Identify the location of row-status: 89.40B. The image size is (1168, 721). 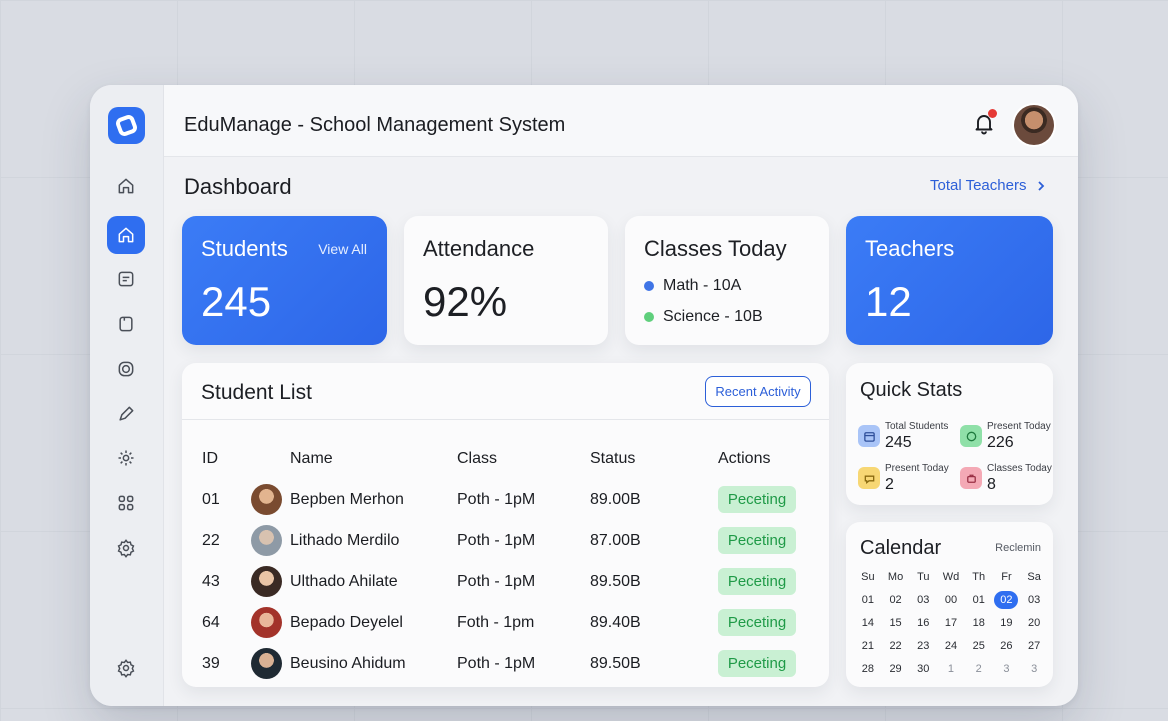
(615, 622).